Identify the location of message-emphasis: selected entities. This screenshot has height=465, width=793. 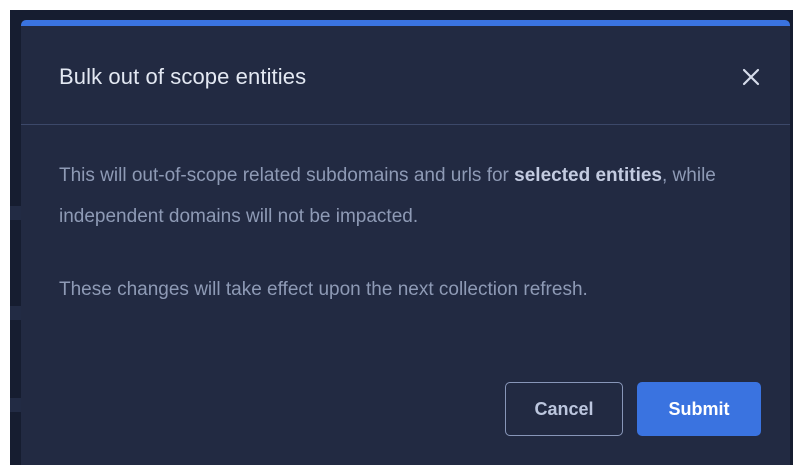
(588, 175).